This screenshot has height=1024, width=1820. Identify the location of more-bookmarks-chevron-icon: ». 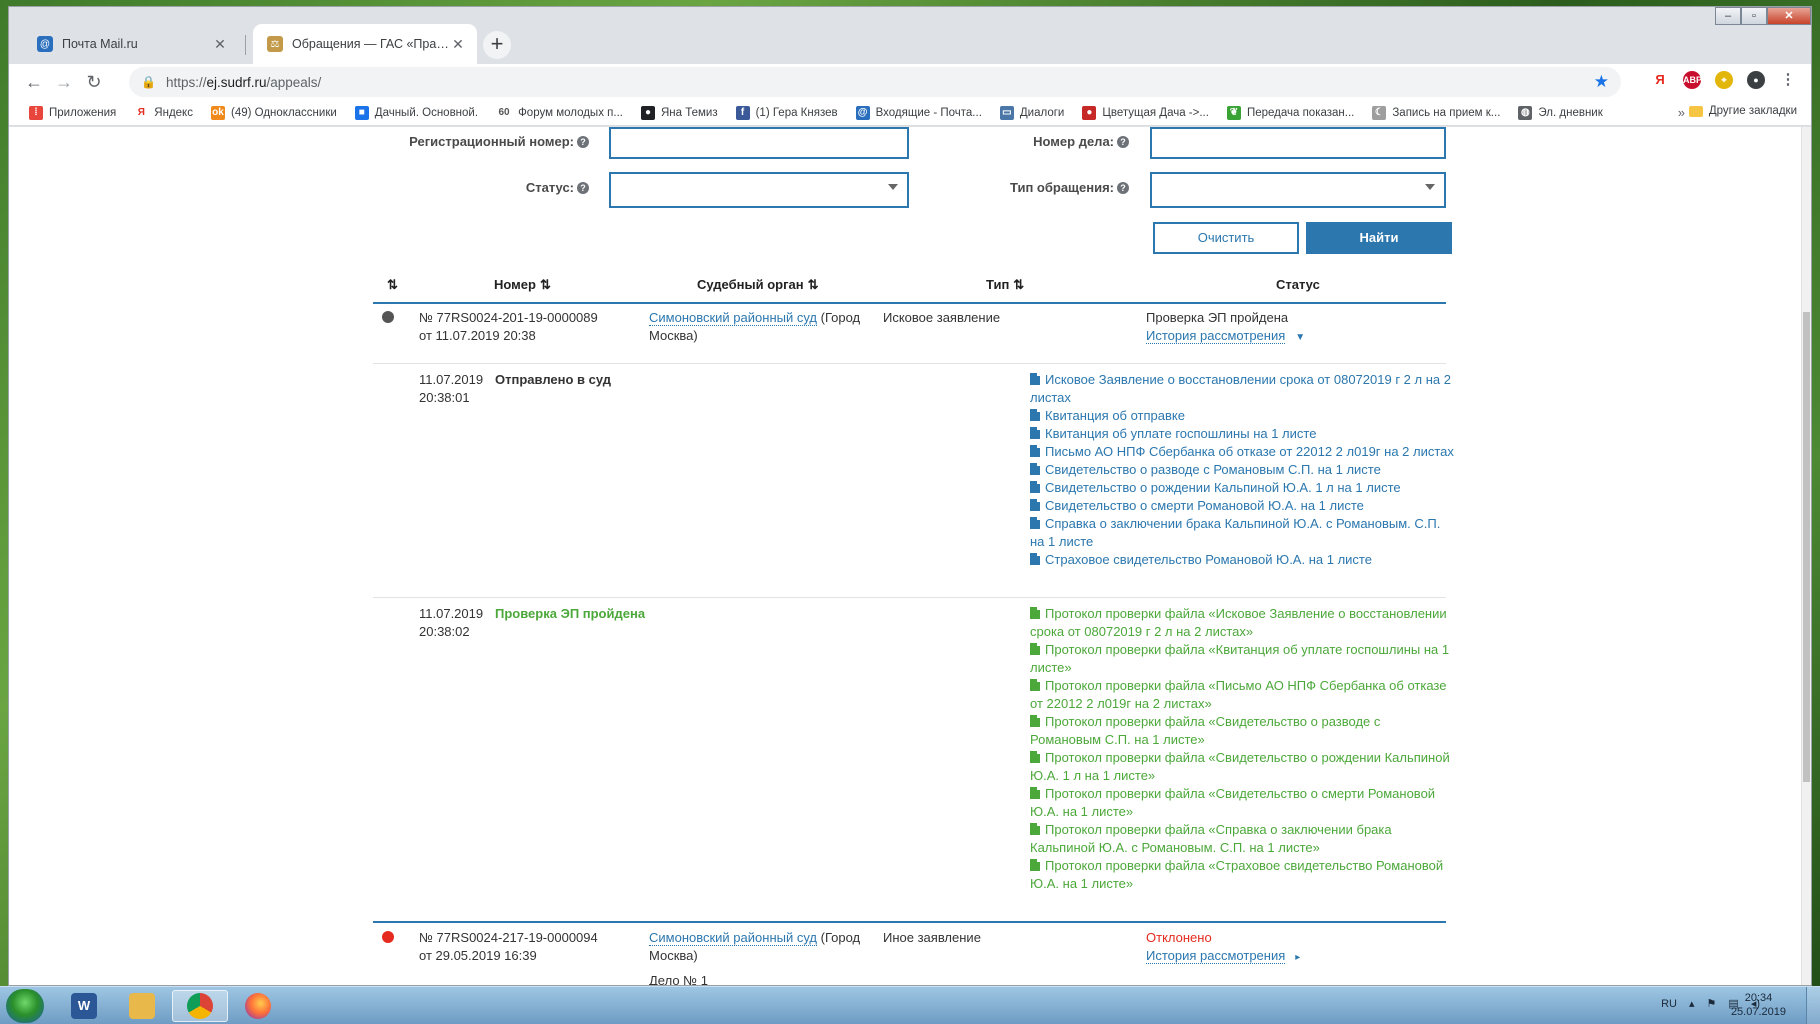
(1681, 112).